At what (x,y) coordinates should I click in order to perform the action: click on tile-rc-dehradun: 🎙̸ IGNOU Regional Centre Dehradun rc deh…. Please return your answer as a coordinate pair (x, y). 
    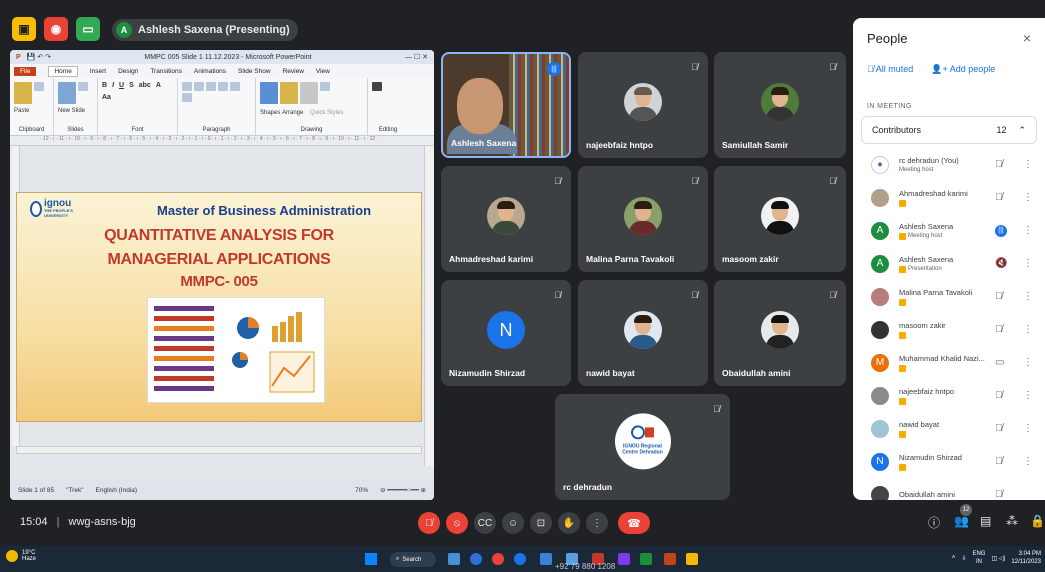
    Looking at the image, I should click on (642, 447).